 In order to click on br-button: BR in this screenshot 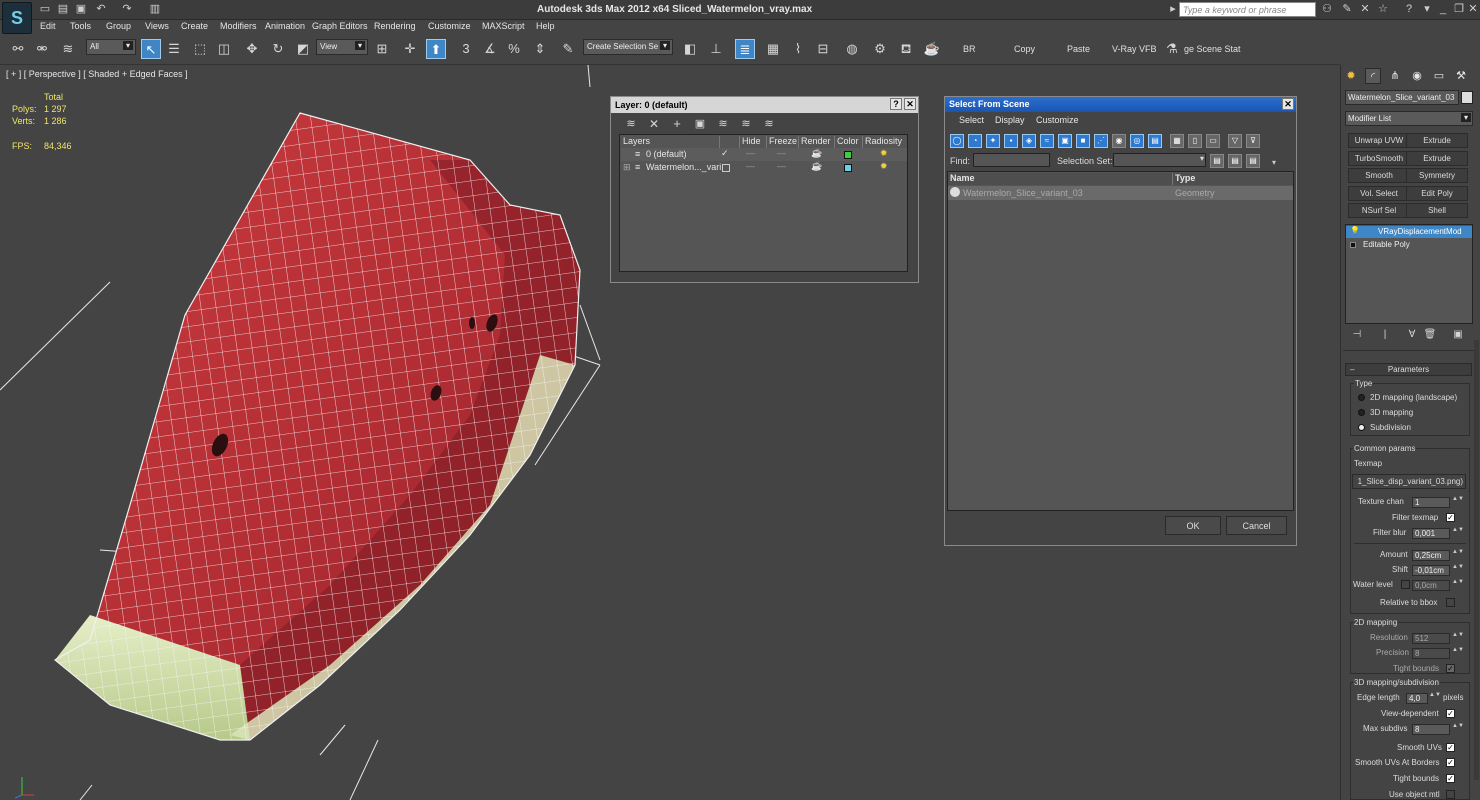, I will do `click(969, 49)`.